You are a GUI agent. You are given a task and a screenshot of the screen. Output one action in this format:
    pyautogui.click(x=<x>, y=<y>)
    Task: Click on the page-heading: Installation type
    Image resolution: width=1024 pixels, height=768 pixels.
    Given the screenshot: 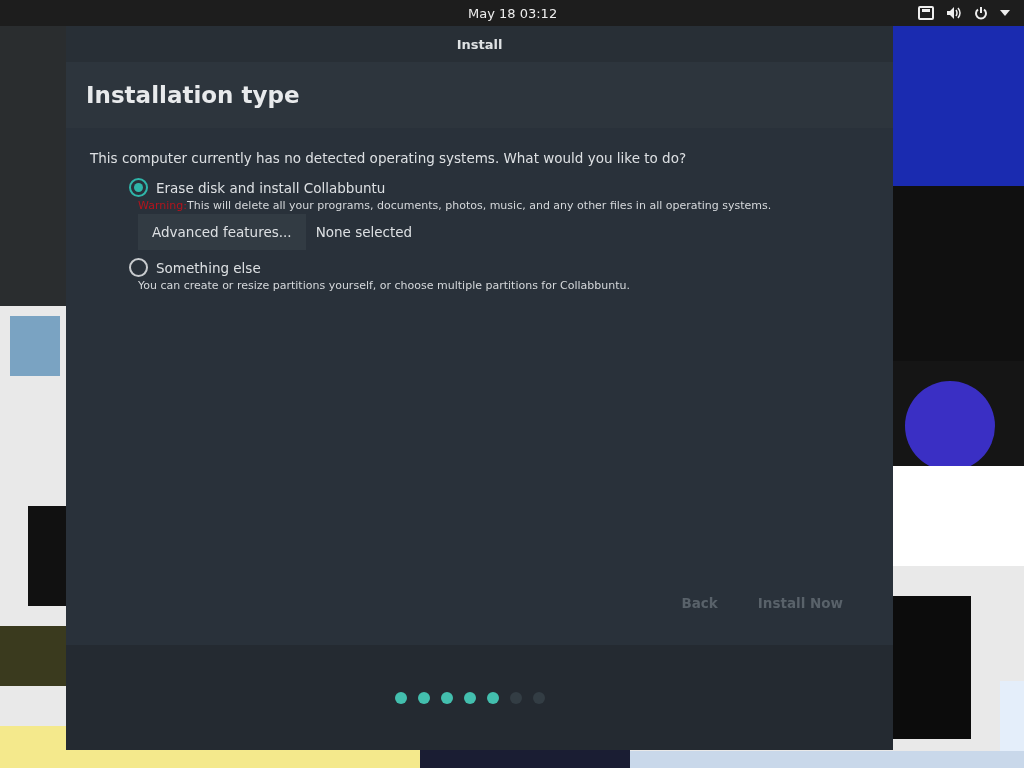 What is the action you would take?
    pyautogui.click(x=193, y=95)
    